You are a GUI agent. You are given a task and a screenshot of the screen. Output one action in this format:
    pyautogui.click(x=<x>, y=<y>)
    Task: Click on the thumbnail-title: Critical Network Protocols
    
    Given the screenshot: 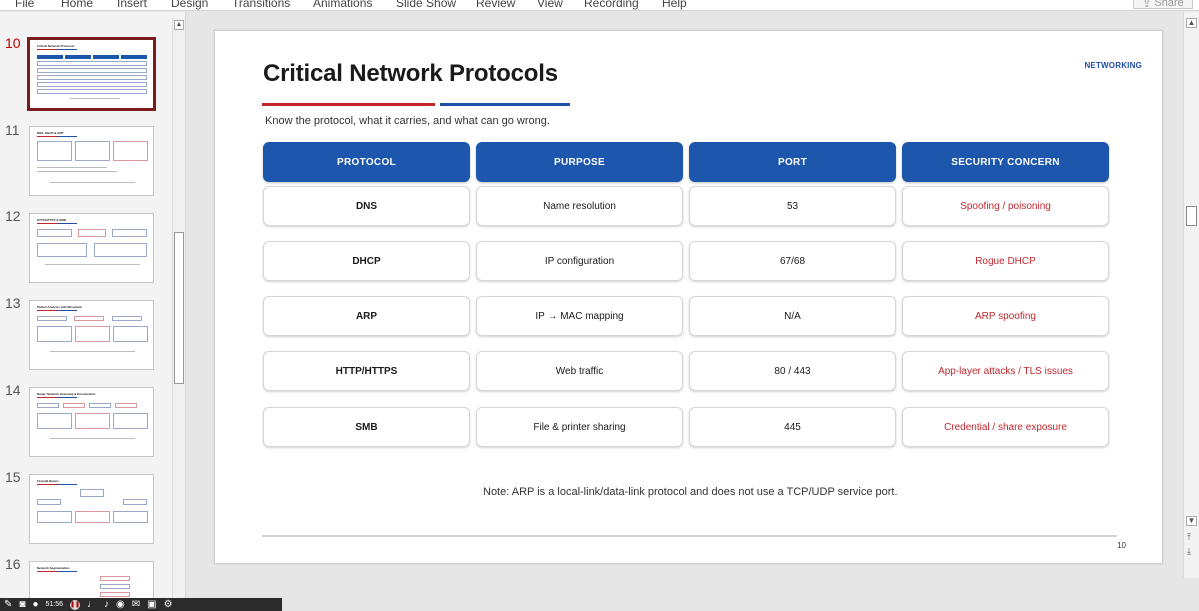 What is the action you would take?
    pyautogui.click(x=56, y=46)
    